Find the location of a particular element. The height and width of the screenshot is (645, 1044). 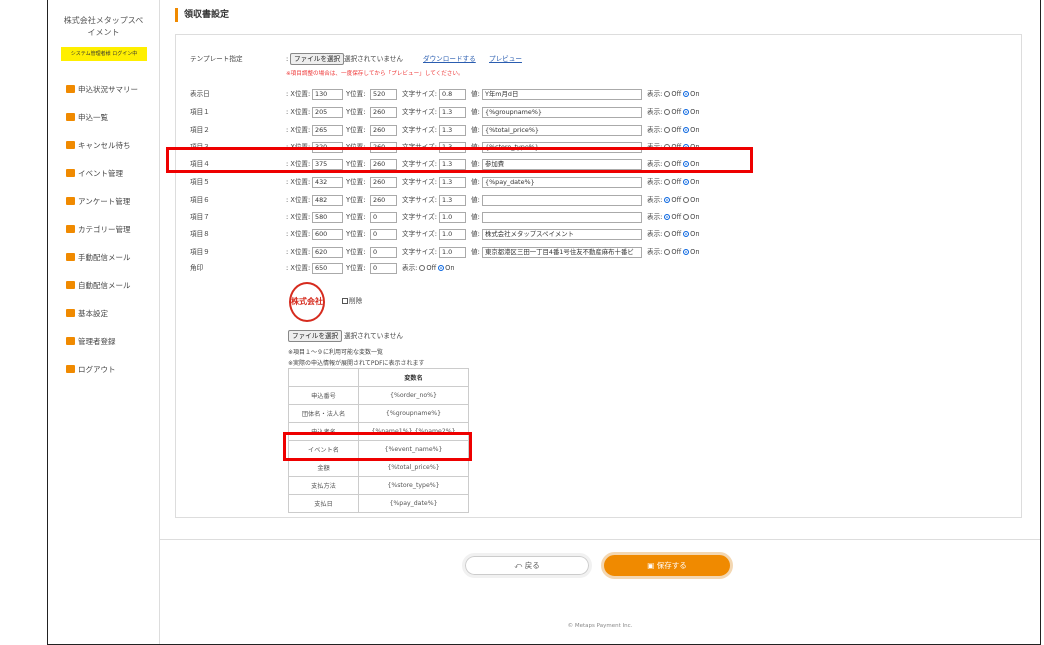

sidebar-item-2: キャンセル待ち is located at coordinates (103, 145).